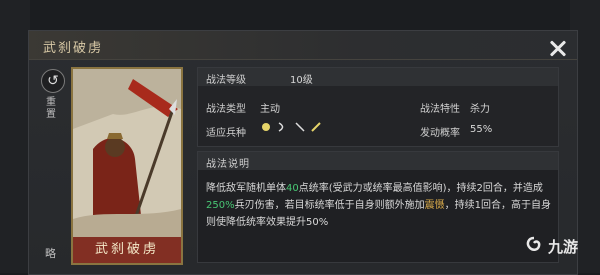 This screenshot has width=600, height=275. What do you see at coordinates (329, 205) in the screenshot?
I see `desc-part: 兵刃伤害，若目标统率低于自身则额外施加` at bounding box center [329, 205].